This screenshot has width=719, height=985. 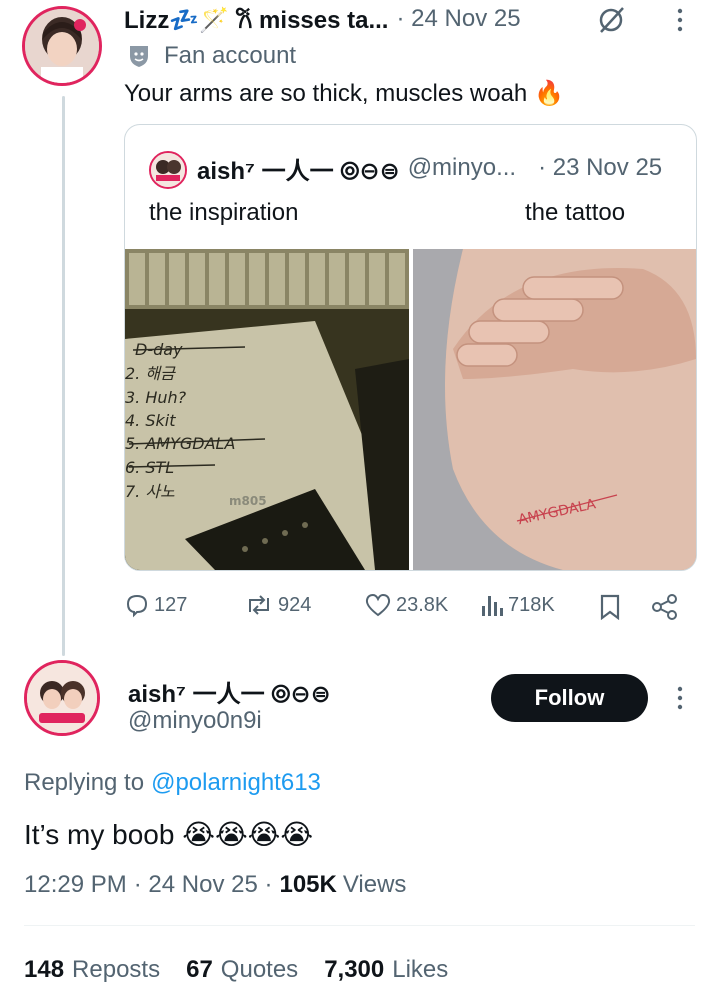 I want to click on fan-account-label: Fan account, so click(x=230, y=55).